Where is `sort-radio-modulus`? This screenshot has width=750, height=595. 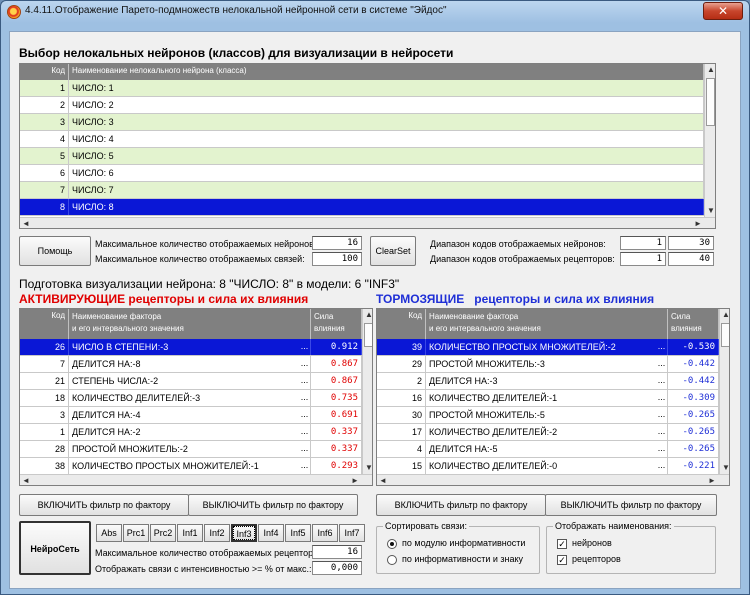
sort-radio-modulus is located at coordinates (392, 544).